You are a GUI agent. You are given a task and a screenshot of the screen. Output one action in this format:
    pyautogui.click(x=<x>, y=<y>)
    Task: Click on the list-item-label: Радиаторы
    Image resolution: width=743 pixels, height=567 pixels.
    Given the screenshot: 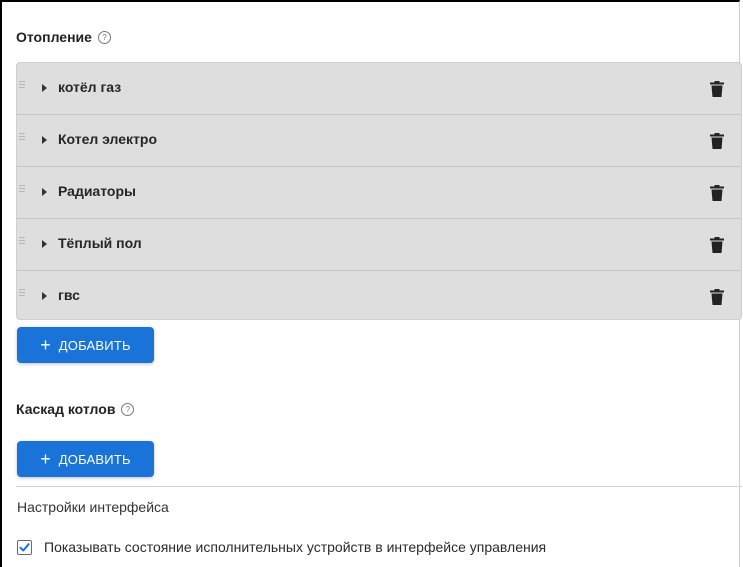 What is the action you would take?
    pyautogui.click(x=97, y=191)
    